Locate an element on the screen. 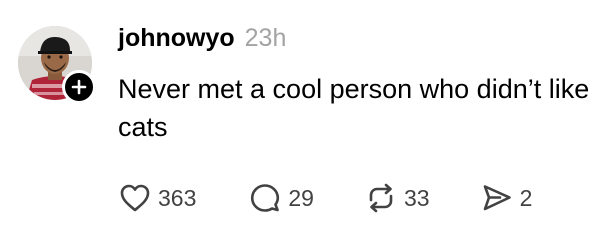 This screenshot has height=243, width=600. reply-button: 29 is located at coordinates (280, 198).